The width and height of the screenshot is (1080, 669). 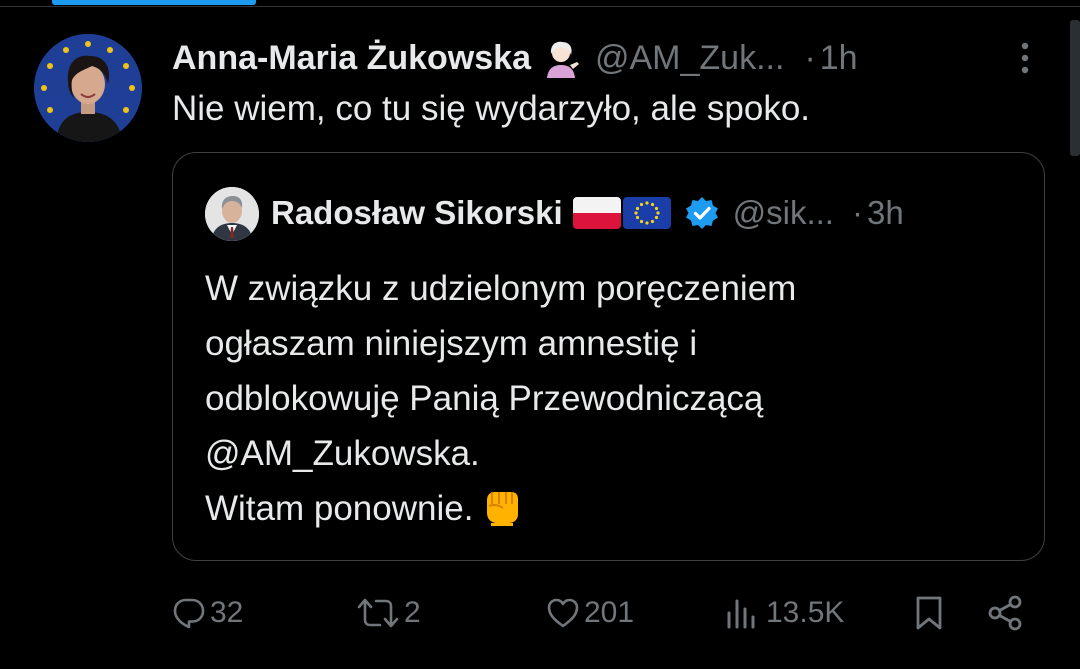 I want to click on mention-line: @AM_Zukowska., so click(x=342, y=453).